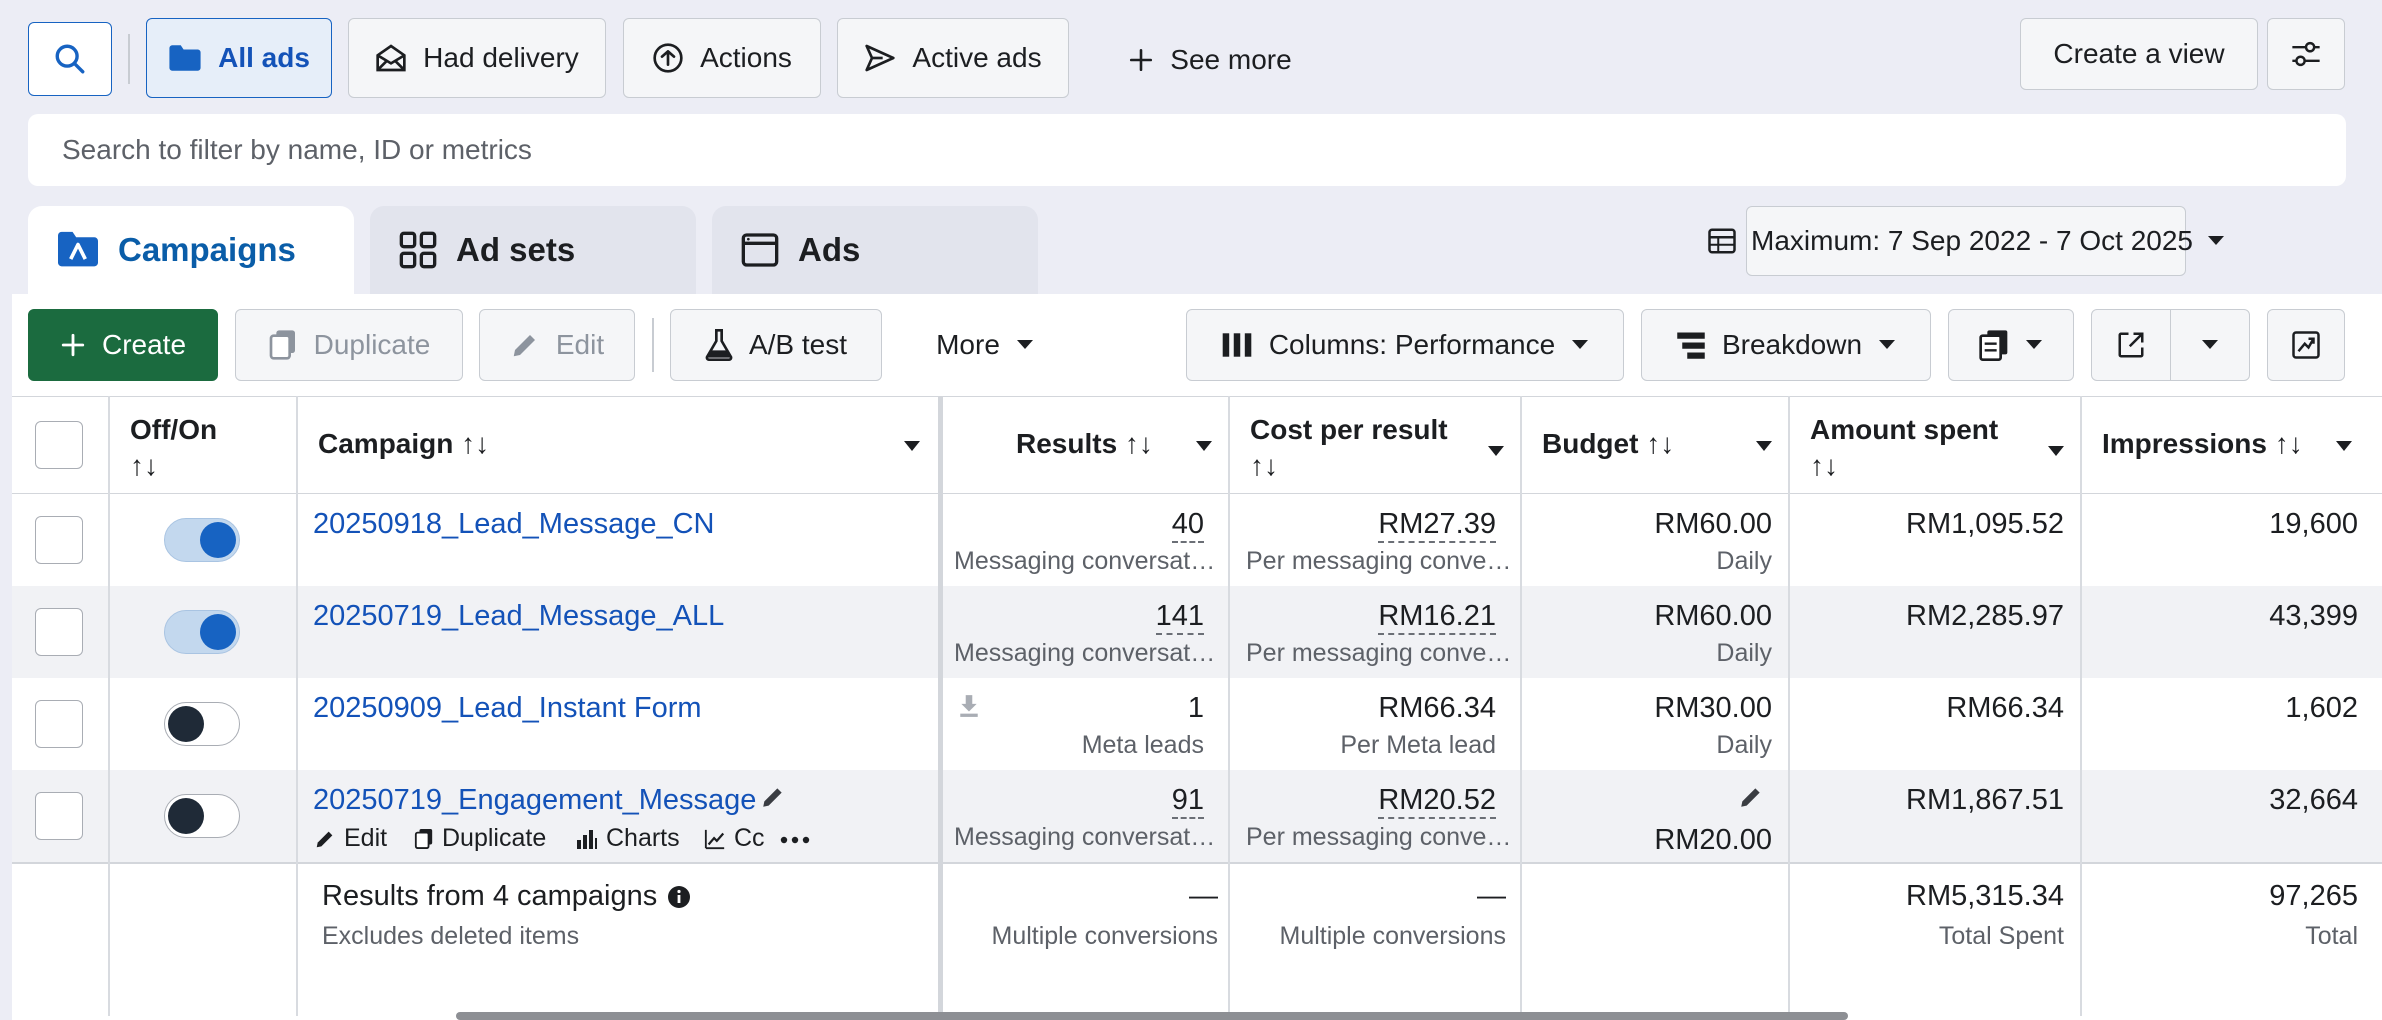 The width and height of the screenshot is (2382, 1020). What do you see at coordinates (1084, 444) in the screenshot?
I see `results-header: Results ↑↓` at bounding box center [1084, 444].